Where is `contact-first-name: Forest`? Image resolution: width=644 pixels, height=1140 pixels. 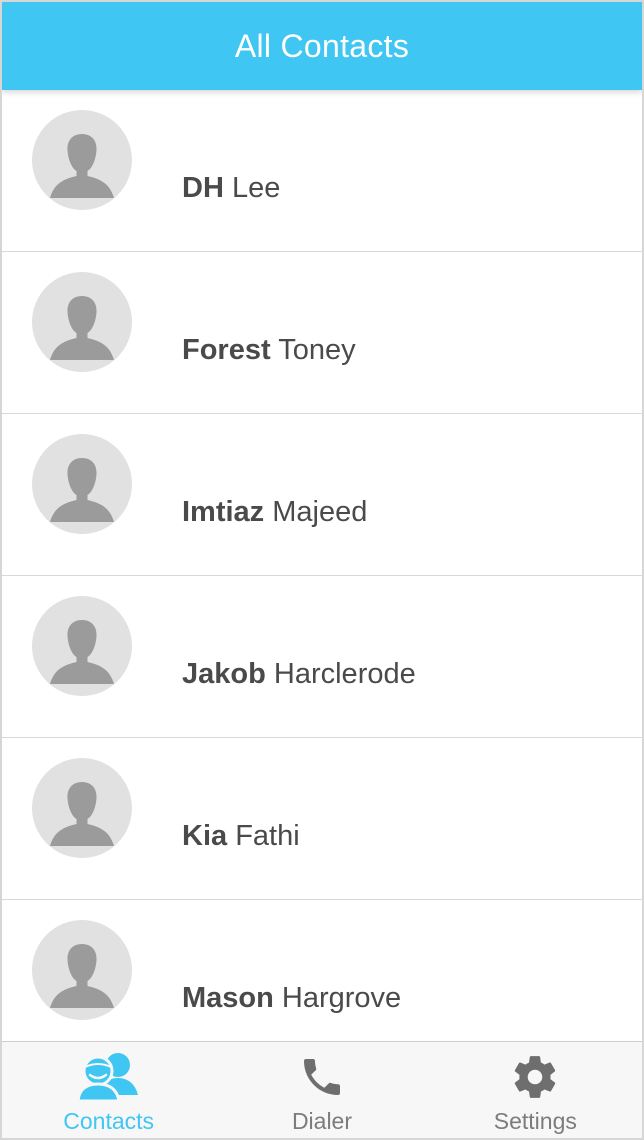 contact-first-name: Forest is located at coordinates (226, 350).